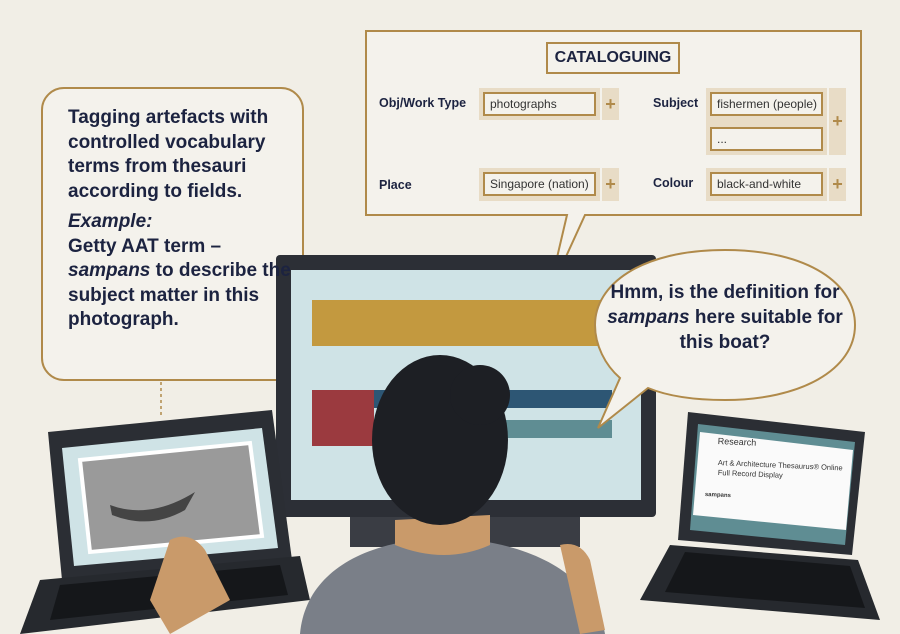 The image size is (900, 634). I want to click on subject-value-1: fishermen (people), so click(766, 104).